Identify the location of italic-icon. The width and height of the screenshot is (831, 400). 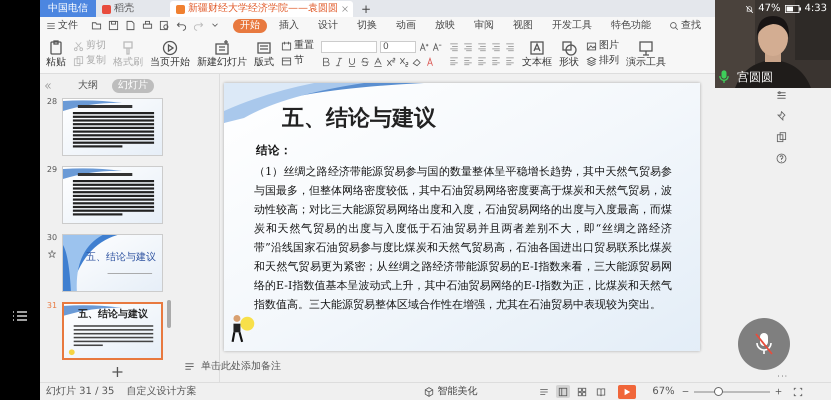
(339, 61).